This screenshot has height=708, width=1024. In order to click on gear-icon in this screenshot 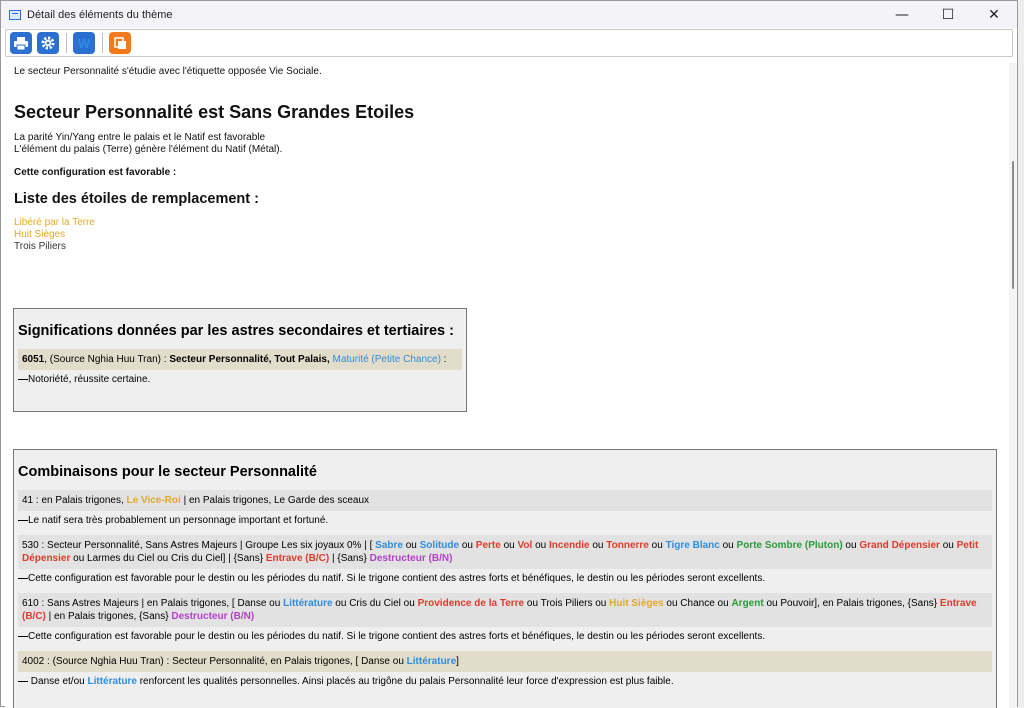, I will do `click(48, 43)`.